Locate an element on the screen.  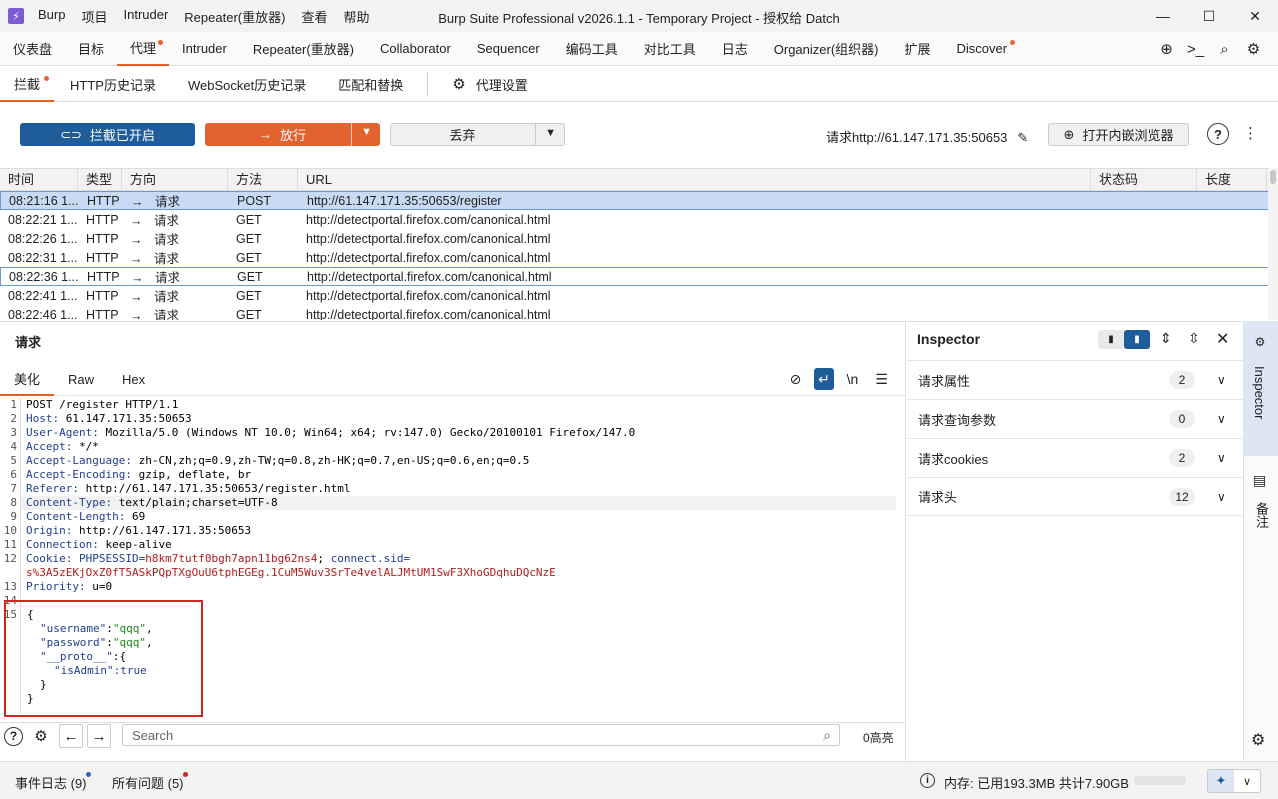
menu-repeater: Repeater(重放器) is located at coordinates (234, 16).